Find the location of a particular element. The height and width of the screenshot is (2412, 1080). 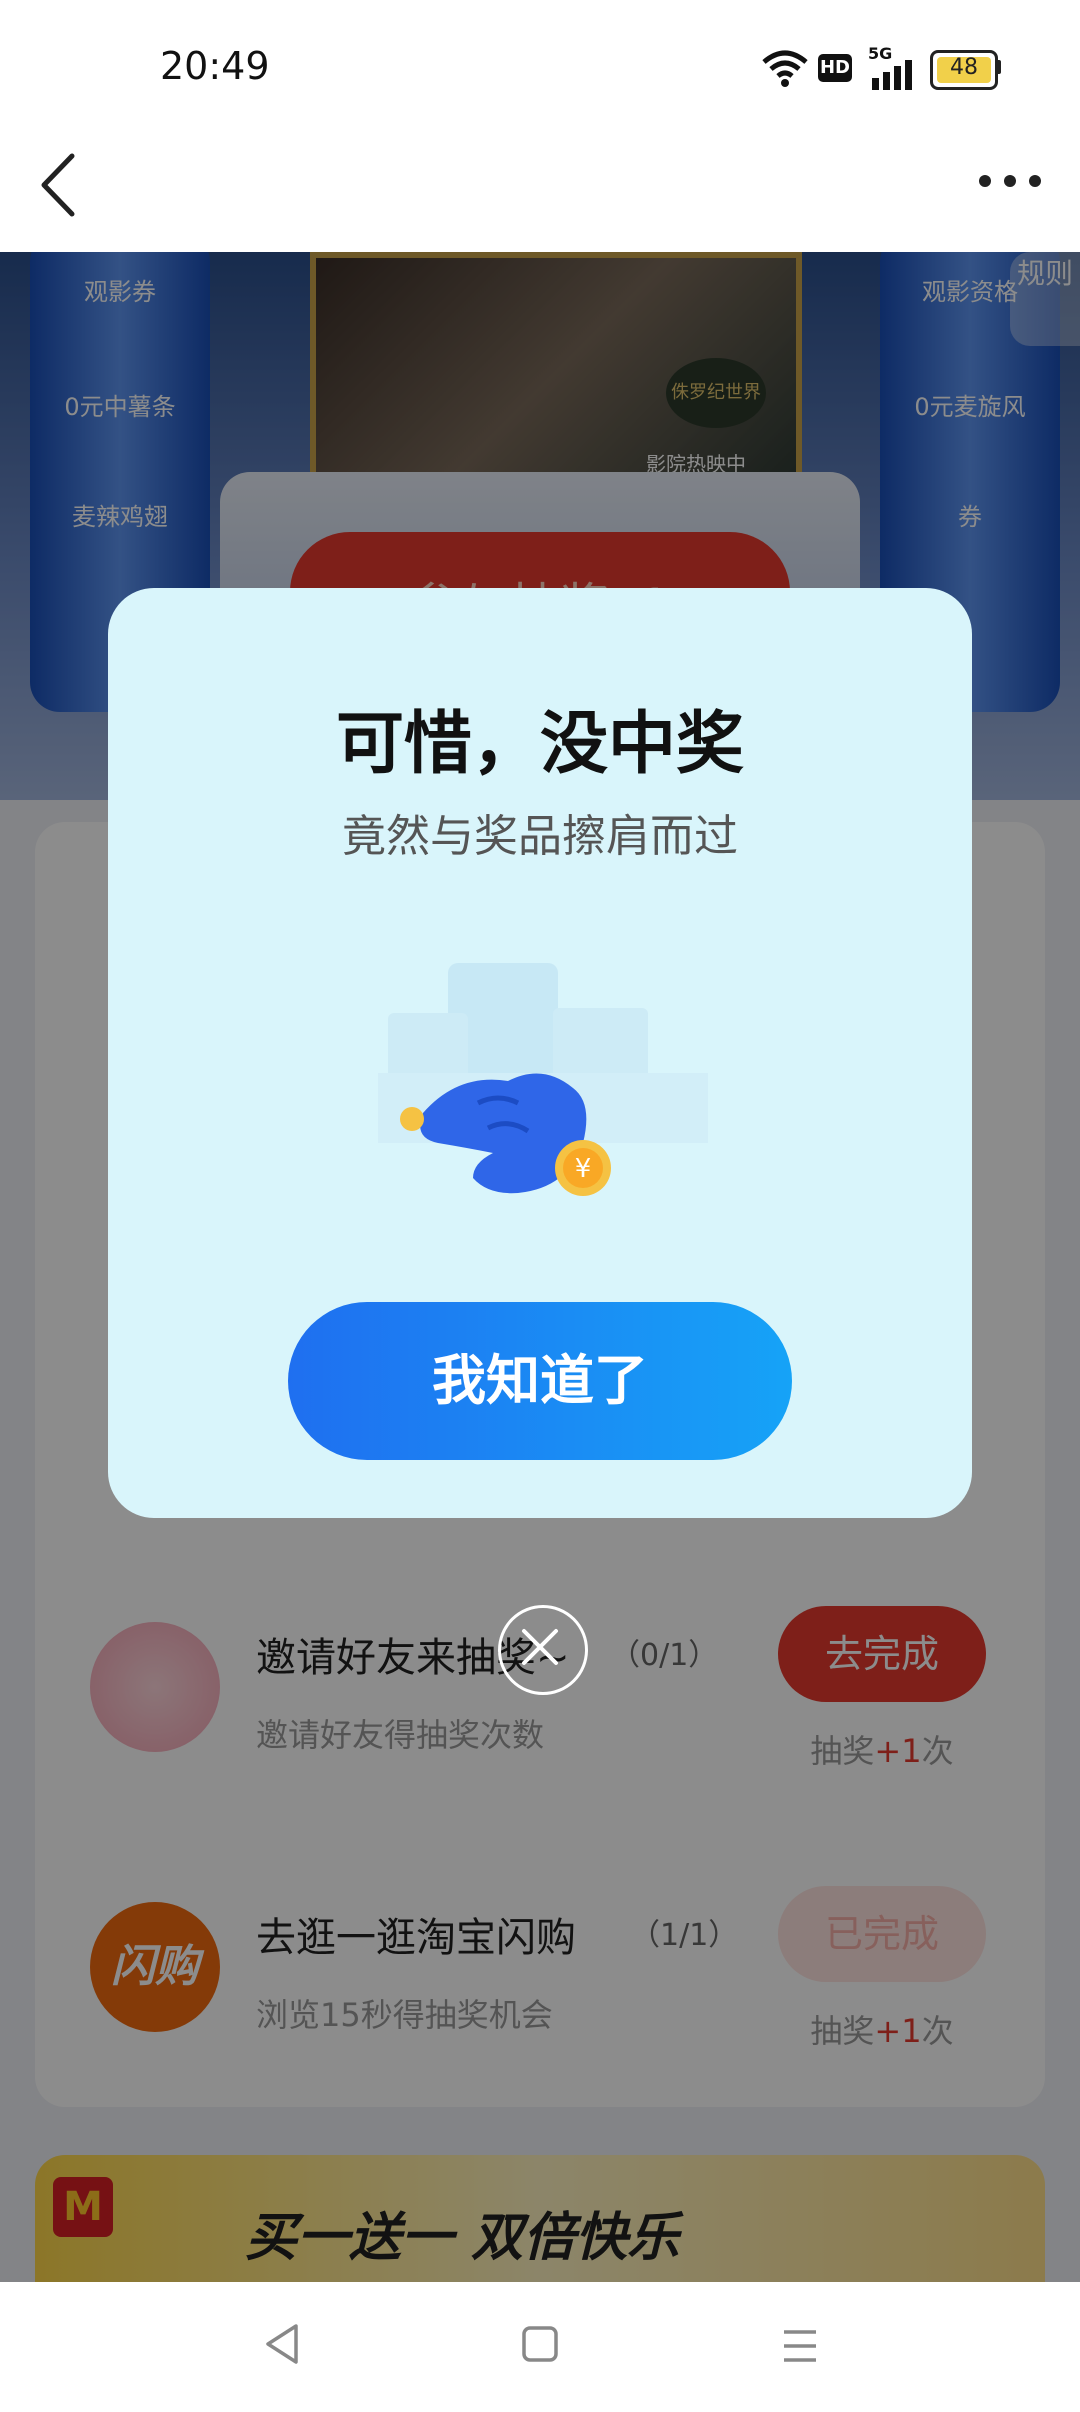

hand-coin-icon: ¥ is located at coordinates (543, 1079).